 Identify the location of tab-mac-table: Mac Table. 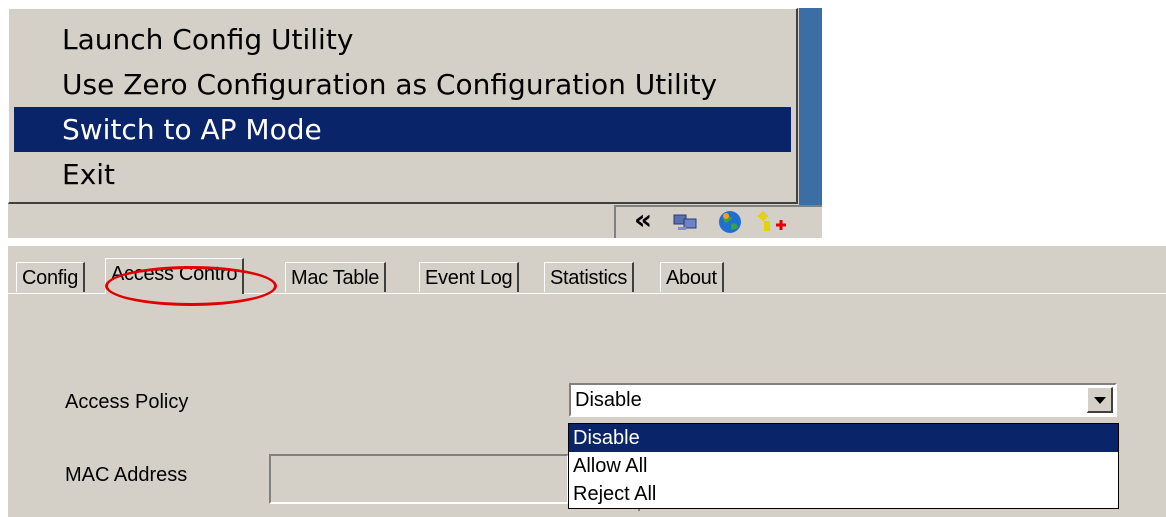
(336, 277).